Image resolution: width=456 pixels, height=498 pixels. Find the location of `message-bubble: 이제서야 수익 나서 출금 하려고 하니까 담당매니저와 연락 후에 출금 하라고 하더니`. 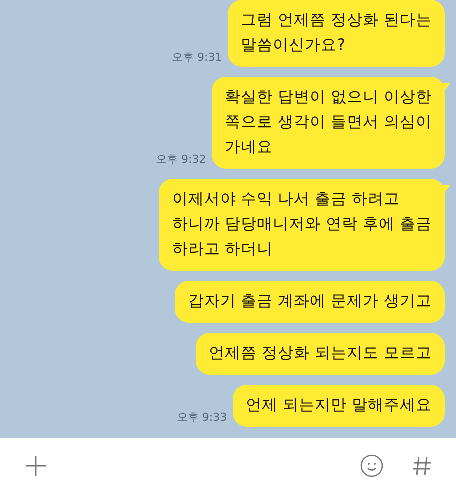

message-bubble: 이제서야 수익 나서 출금 하려고 하니까 담당매니저와 연락 후에 출금 하라고 하더니 is located at coordinates (302, 225).